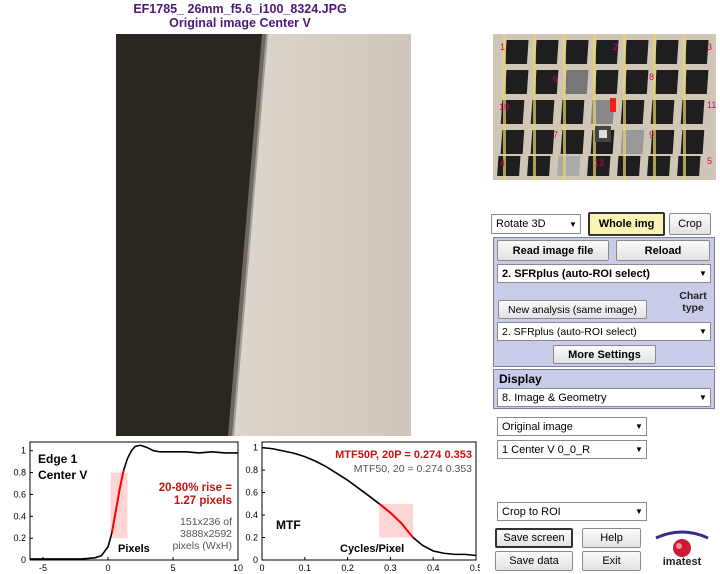 This screenshot has width=720, height=574. Describe the element at coordinates (615, 47) in the screenshot. I see `roi-number-label: 2` at that location.